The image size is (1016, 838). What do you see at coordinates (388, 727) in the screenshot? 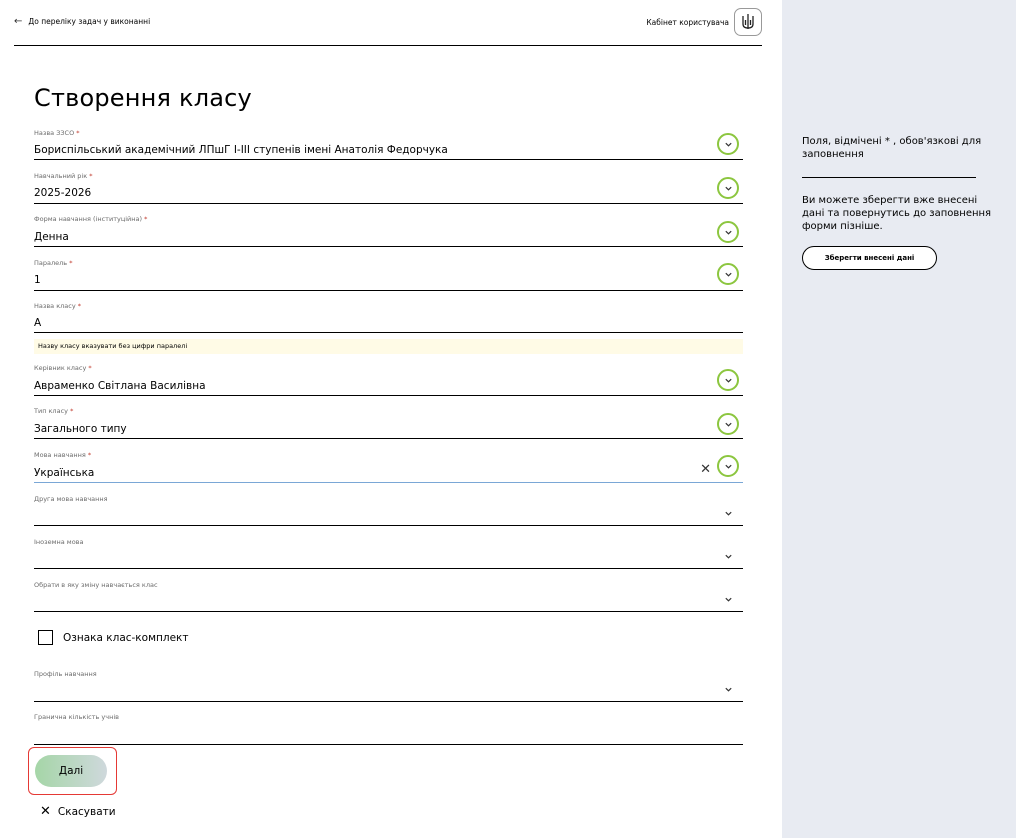
I see `max-students-input: Гранична кількість учнів` at bounding box center [388, 727].